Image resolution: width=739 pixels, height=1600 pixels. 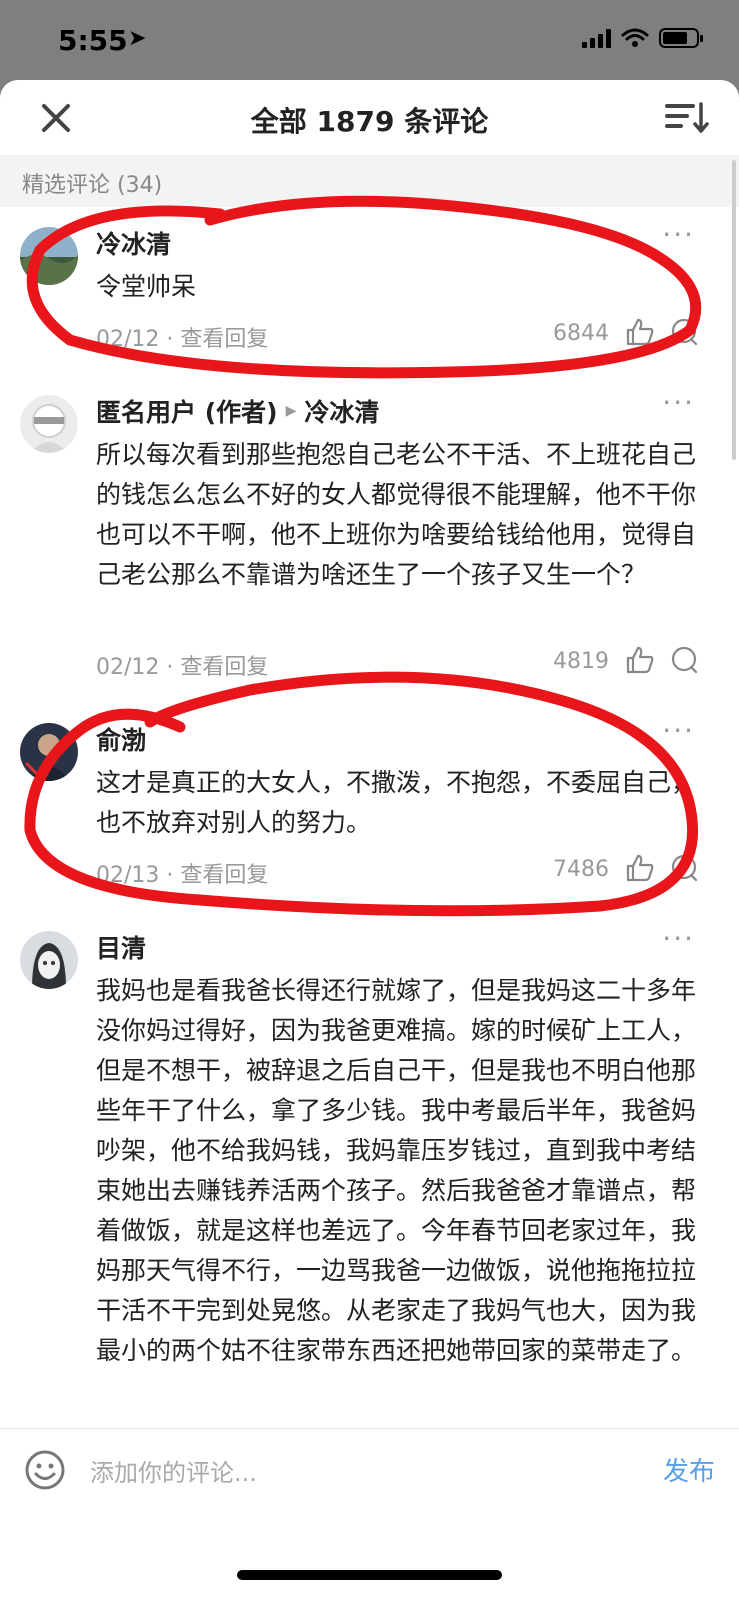 What do you see at coordinates (397, 871) in the screenshot?
I see `comment-footer: 02/13 · 查看回复 7486` at bounding box center [397, 871].